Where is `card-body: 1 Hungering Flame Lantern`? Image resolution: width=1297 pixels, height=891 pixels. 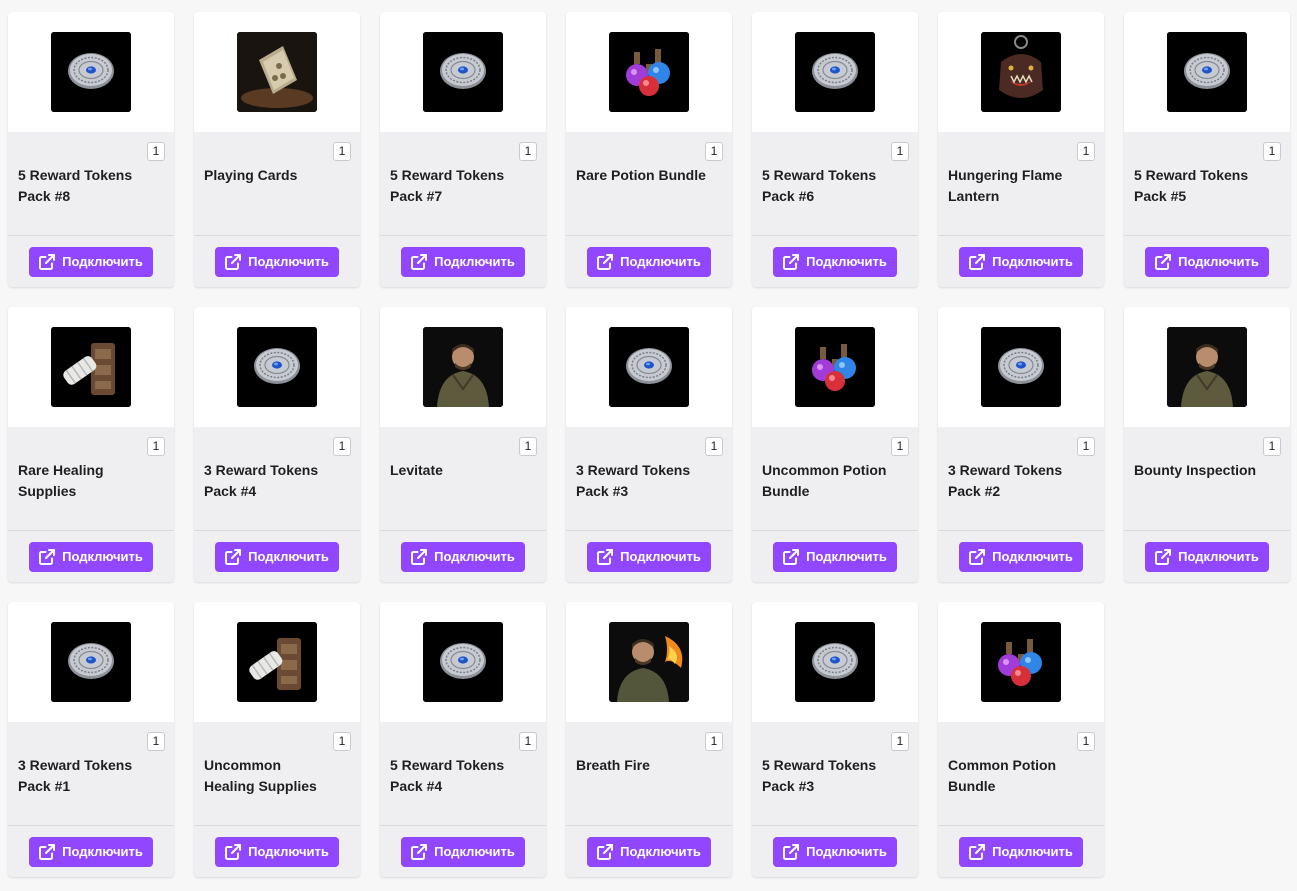
card-body: 1 Hungering Flame Lantern is located at coordinates (1021, 184).